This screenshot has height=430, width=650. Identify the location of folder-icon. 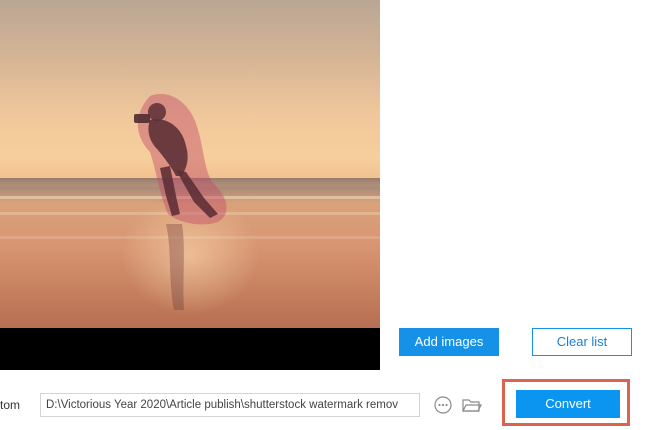
(471, 405).